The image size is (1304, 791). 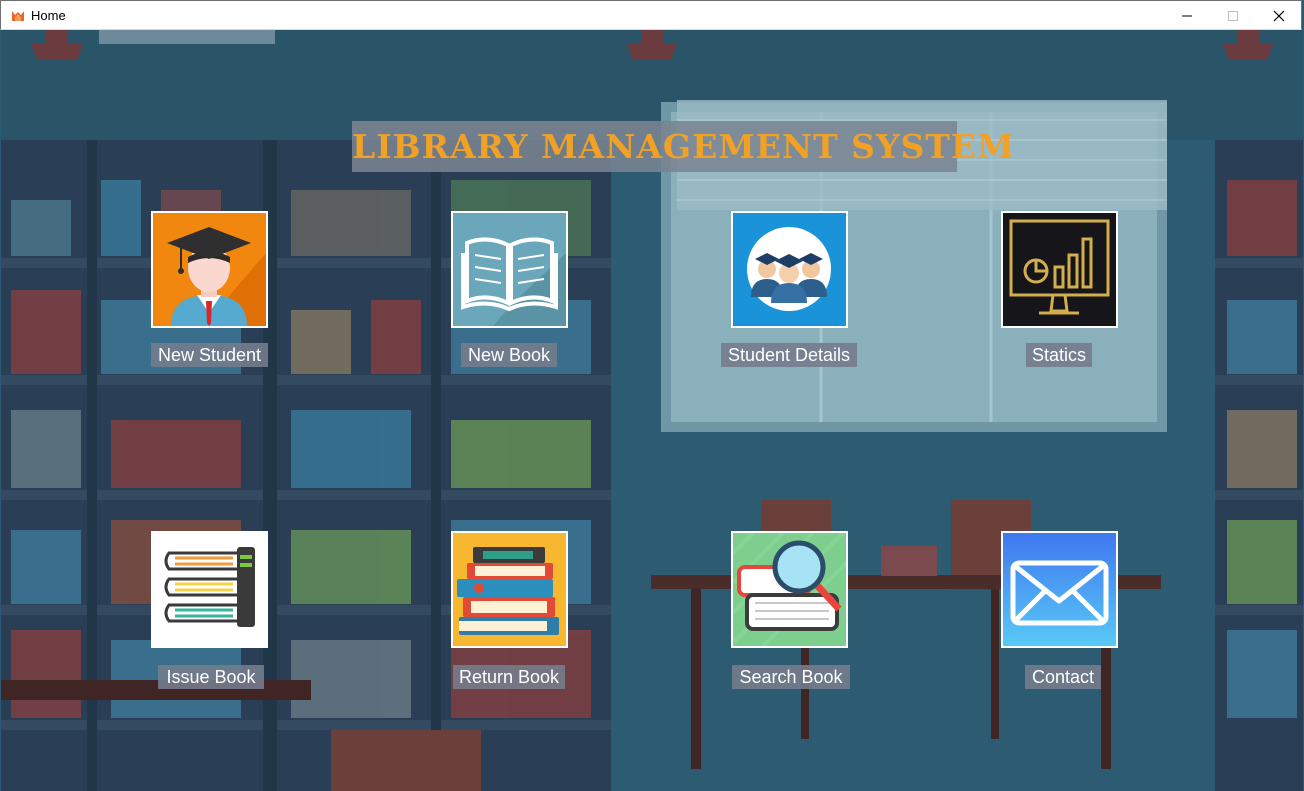 I want to click on minimize-button, so click(x=1187, y=15).